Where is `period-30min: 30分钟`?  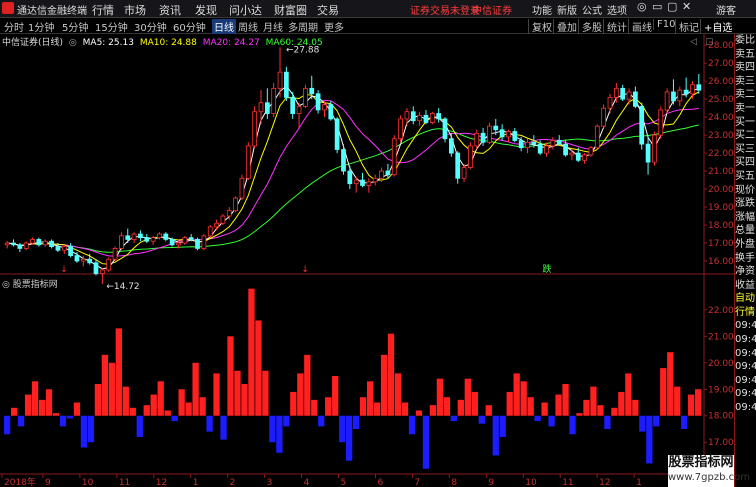
period-30min: 30分钟 is located at coordinates (150, 26).